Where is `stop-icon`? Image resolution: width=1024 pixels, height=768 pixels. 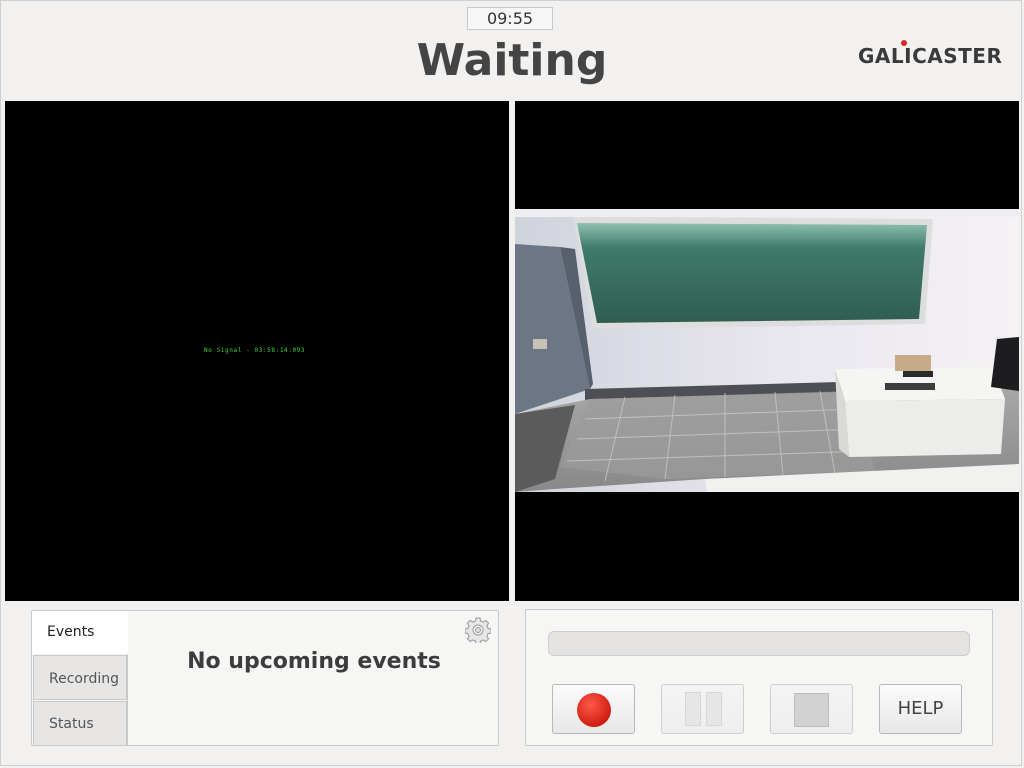
stop-icon is located at coordinates (811, 710).